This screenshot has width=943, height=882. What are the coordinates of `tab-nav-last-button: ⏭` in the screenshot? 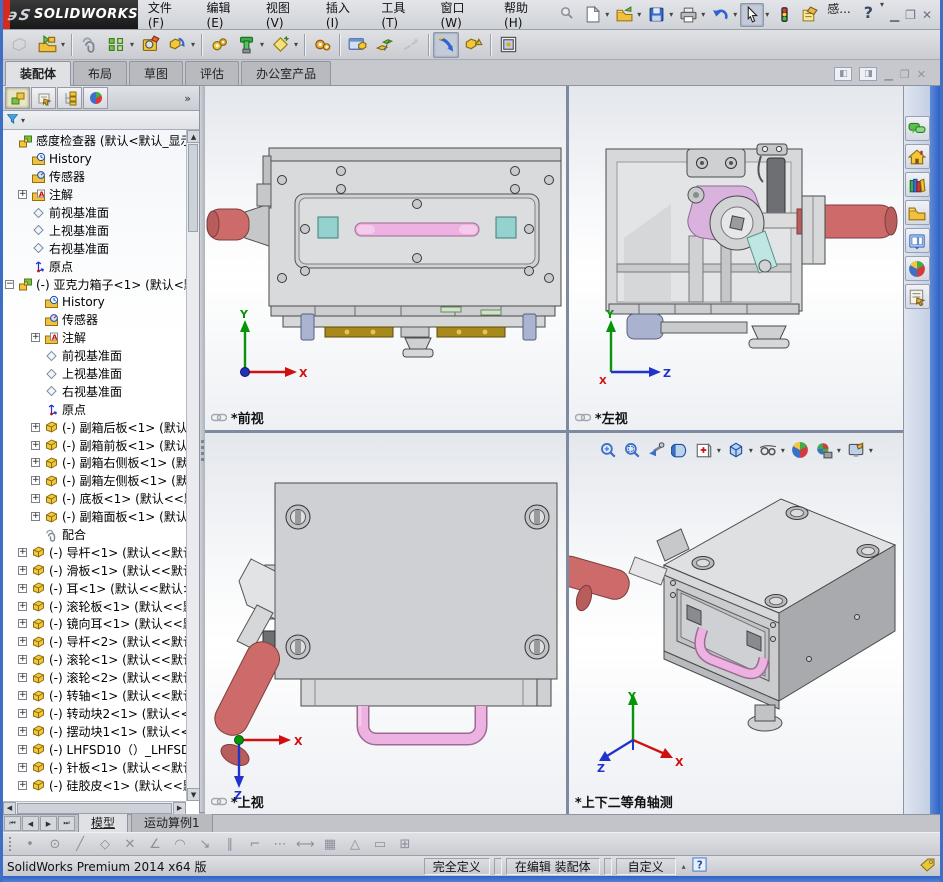 It's located at (66, 823).